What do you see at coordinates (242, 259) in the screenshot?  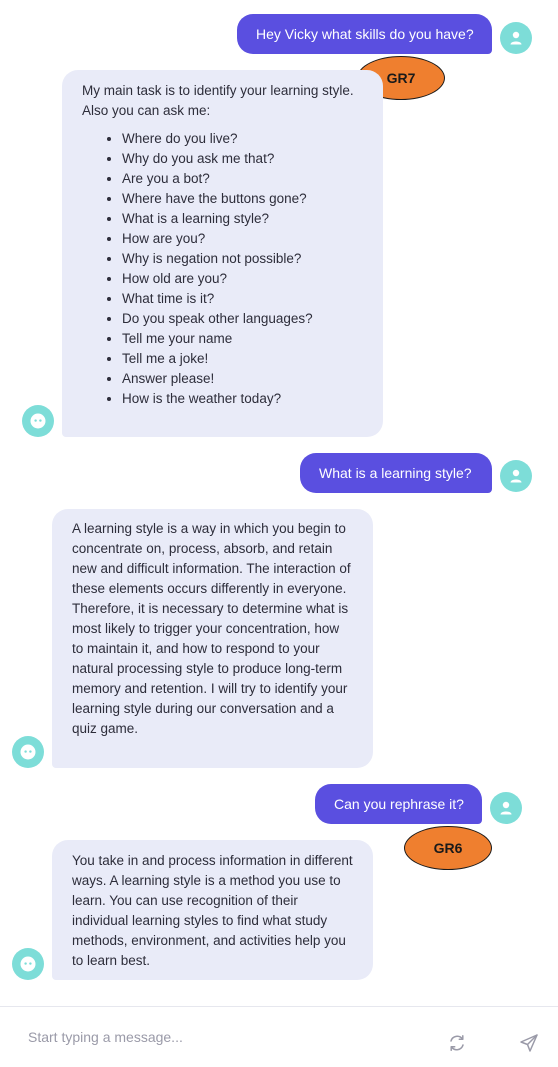 I see `list-item: Why is negation not possible?` at bounding box center [242, 259].